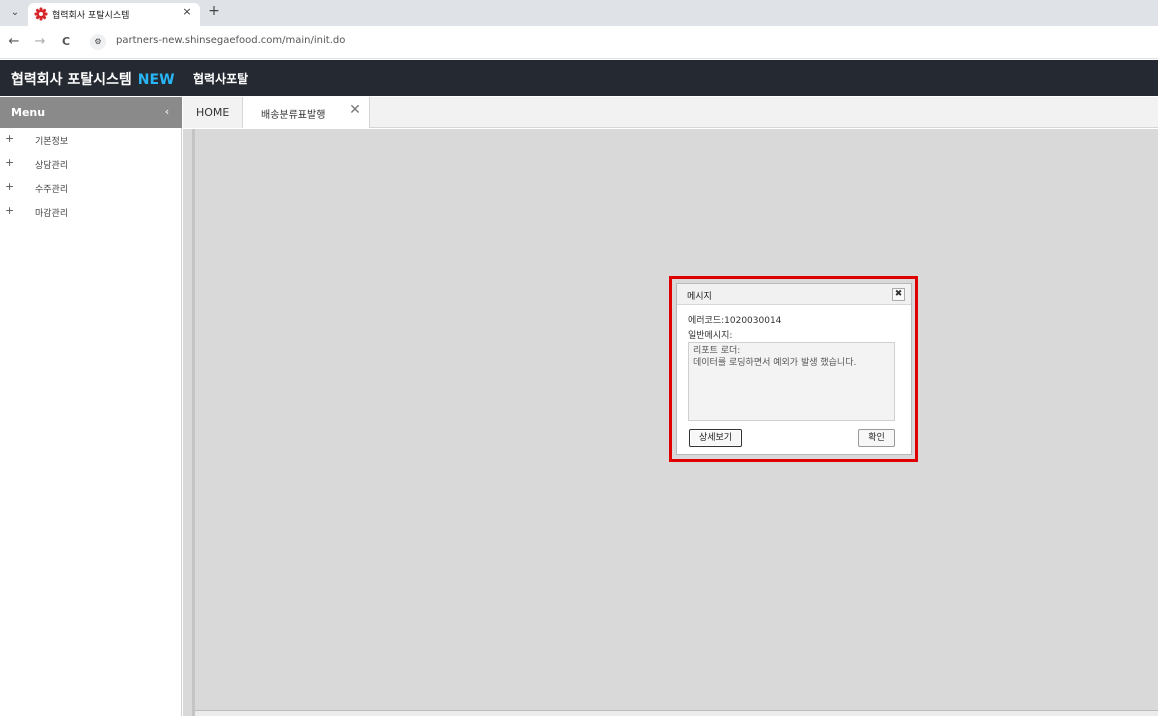  What do you see at coordinates (52, 142) in the screenshot?
I see `sidebar-item-label: 기본정보` at bounding box center [52, 142].